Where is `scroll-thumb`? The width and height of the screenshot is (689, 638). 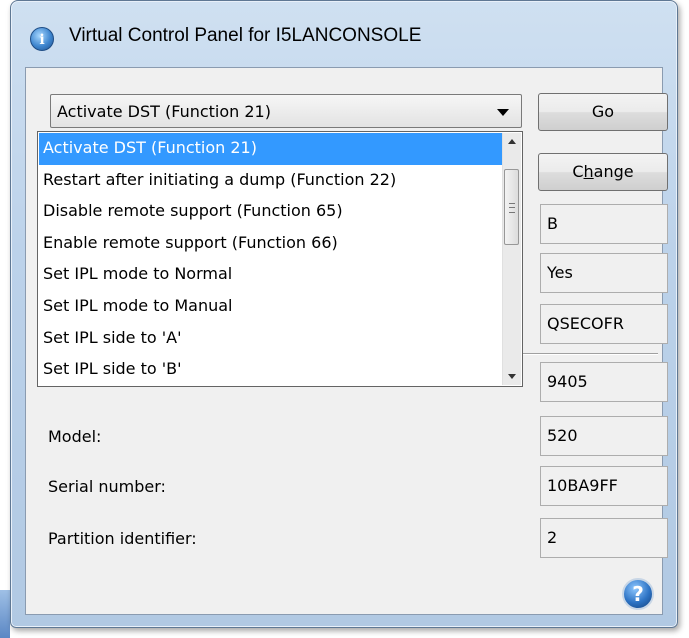
scroll-thumb is located at coordinates (511, 207).